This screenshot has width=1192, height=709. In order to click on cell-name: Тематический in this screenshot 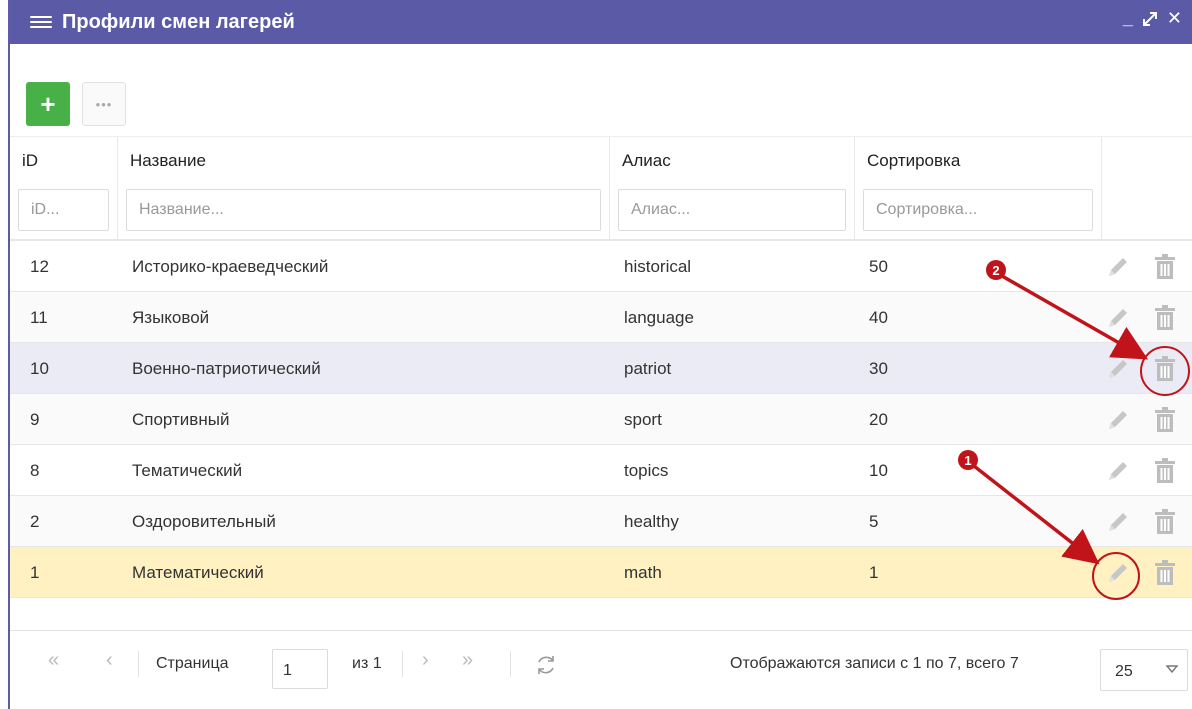, I will do `click(187, 470)`.